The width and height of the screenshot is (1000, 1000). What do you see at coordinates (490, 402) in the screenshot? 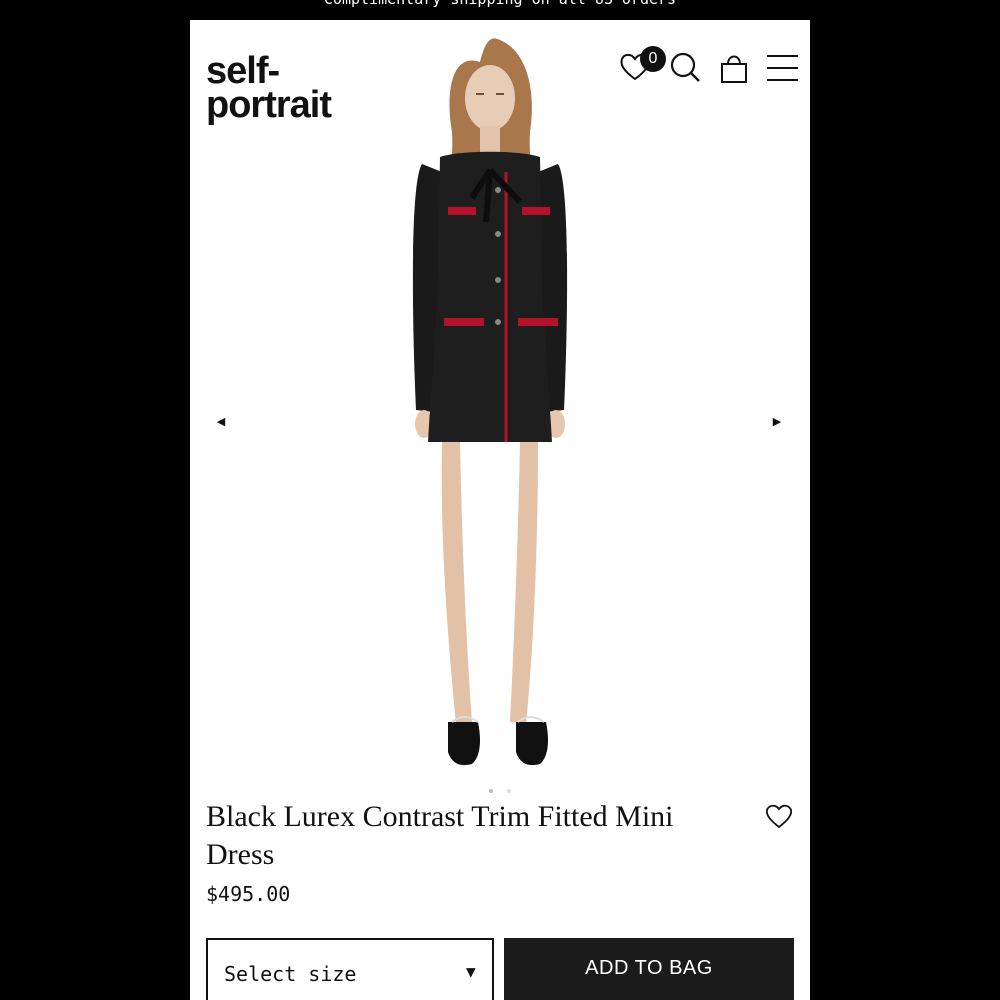
I see `product-image` at bounding box center [490, 402].